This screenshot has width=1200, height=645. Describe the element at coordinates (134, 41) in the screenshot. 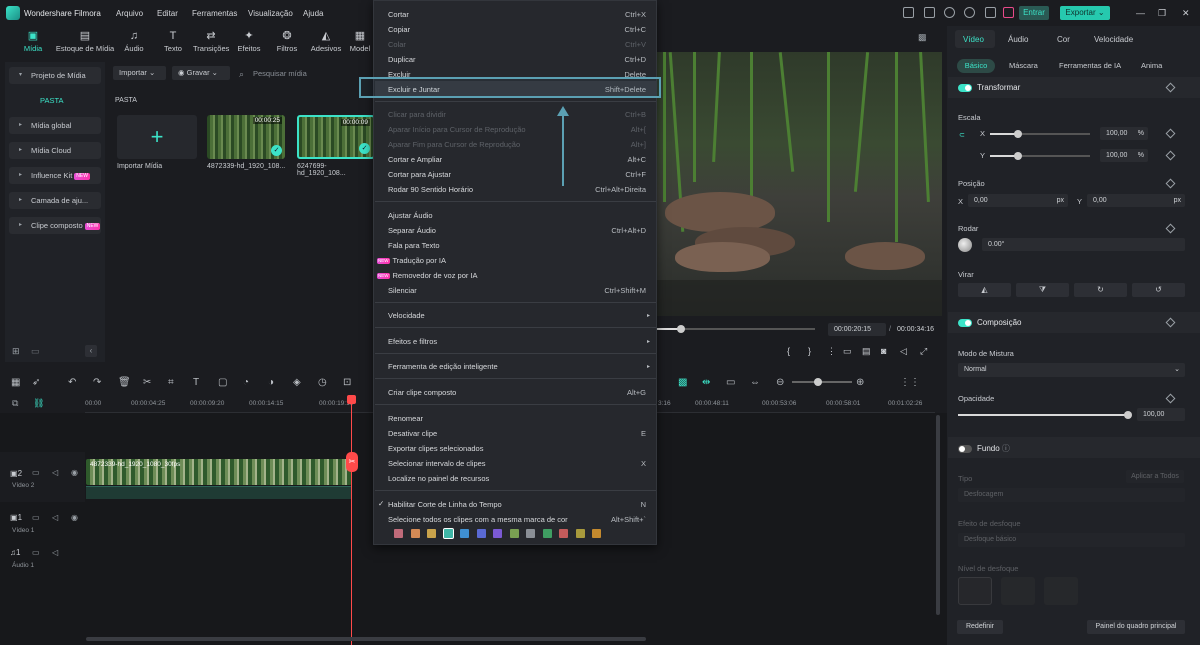

I see `tool-audio: ♫ Áudio` at that location.